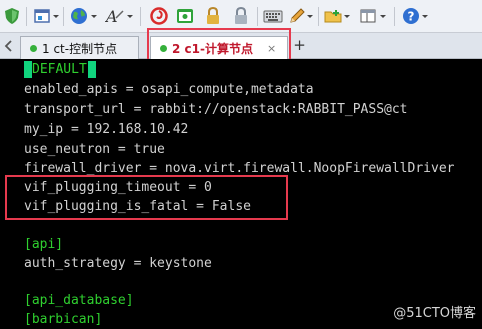  Describe the element at coordinates (42, 16) in the screenshot. I see `window-icon` at that location.